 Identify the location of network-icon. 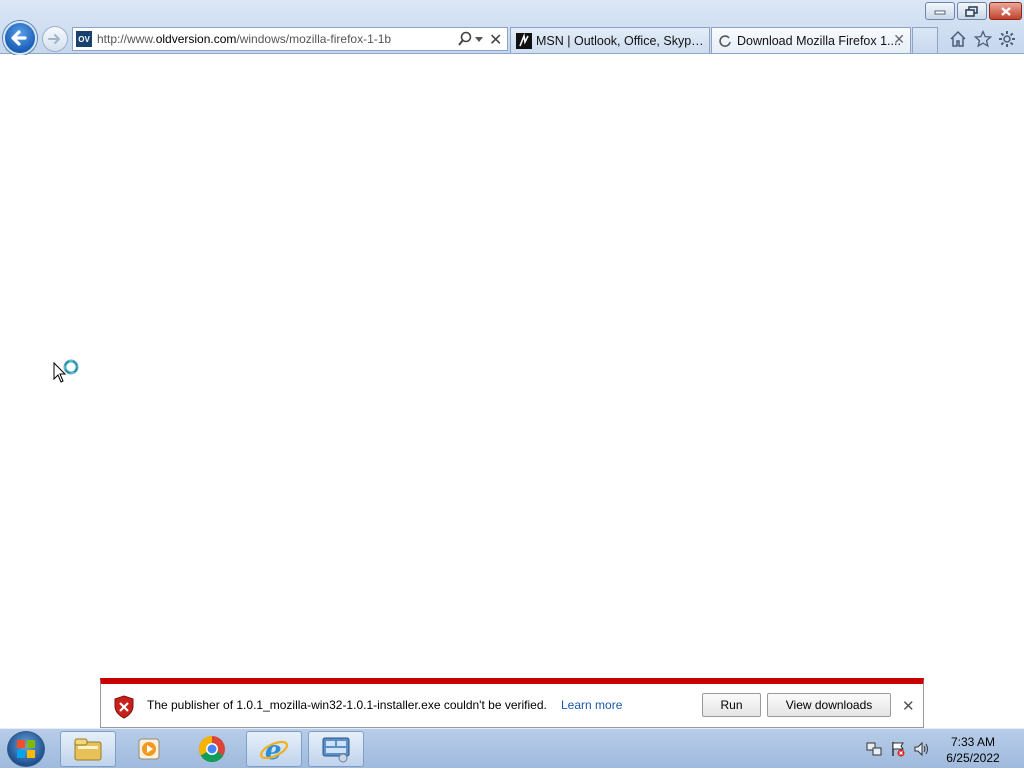
(874, 749).